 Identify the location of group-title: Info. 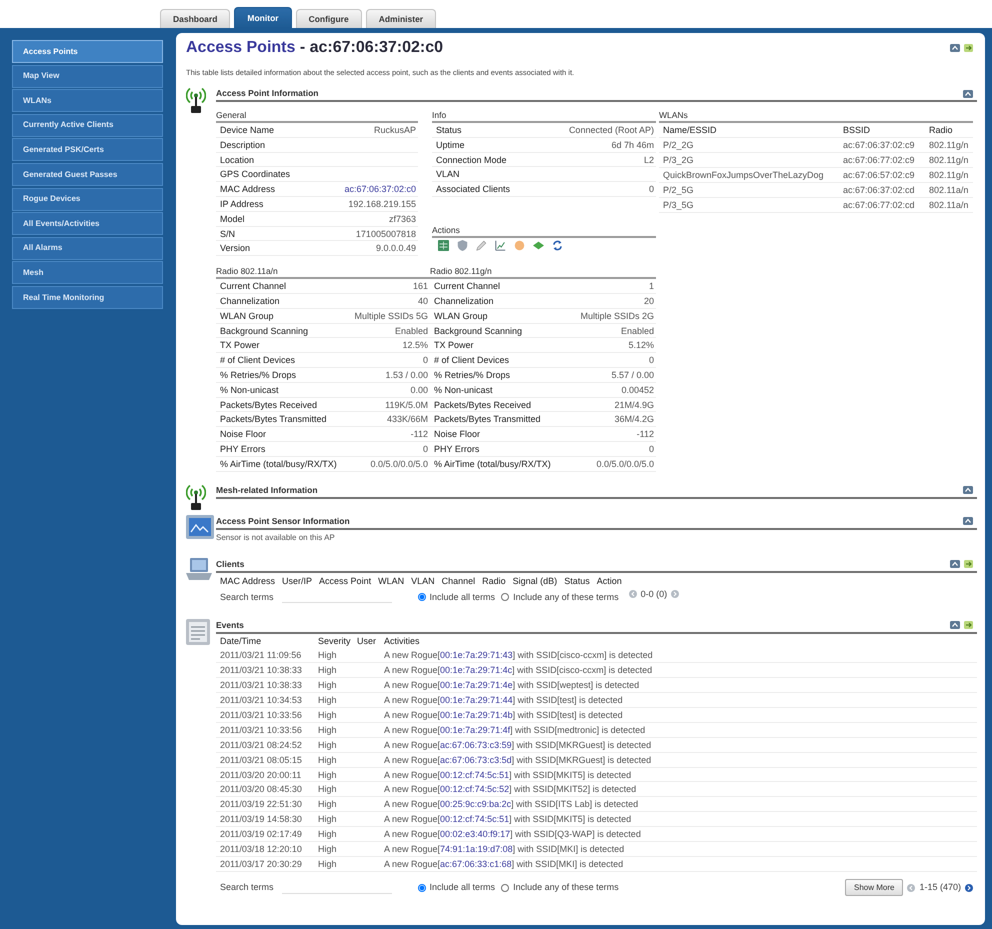
(544, 115).